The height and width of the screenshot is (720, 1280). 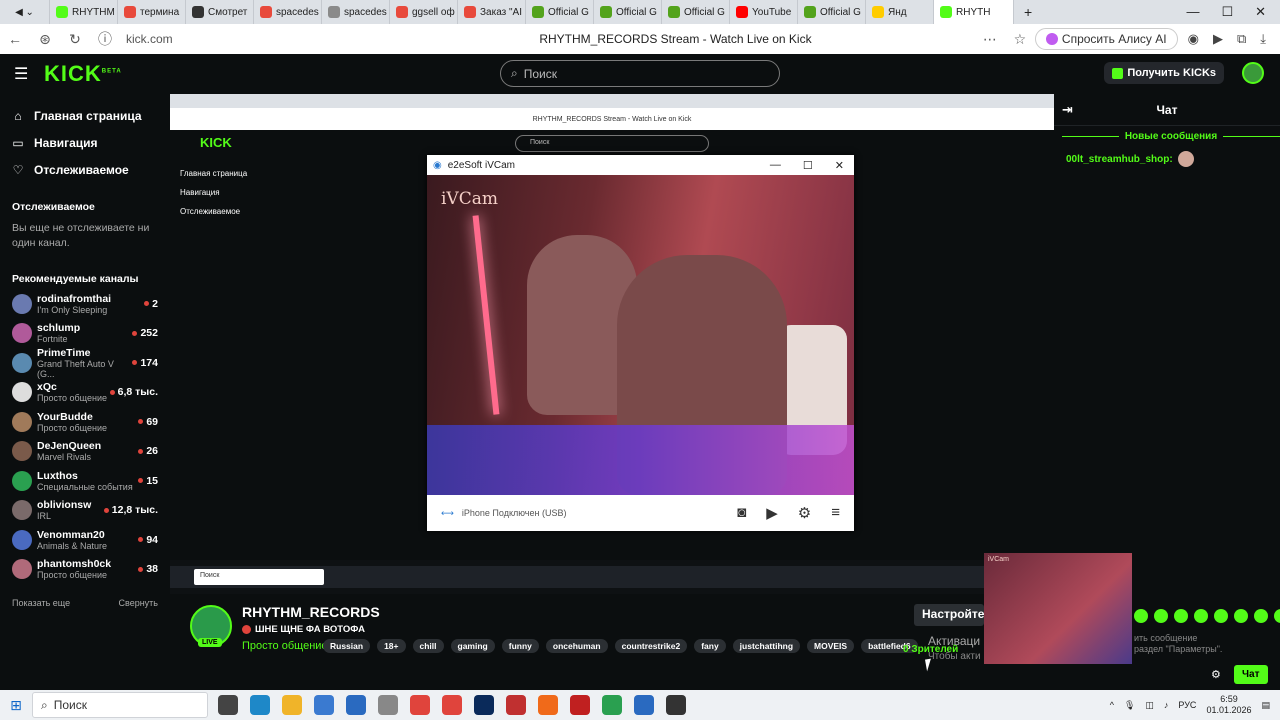 What do you see at coordinates (16, 705) in the screenshot?
I see `windows-start-icon: ⊞` at bounding box center [16, 705].